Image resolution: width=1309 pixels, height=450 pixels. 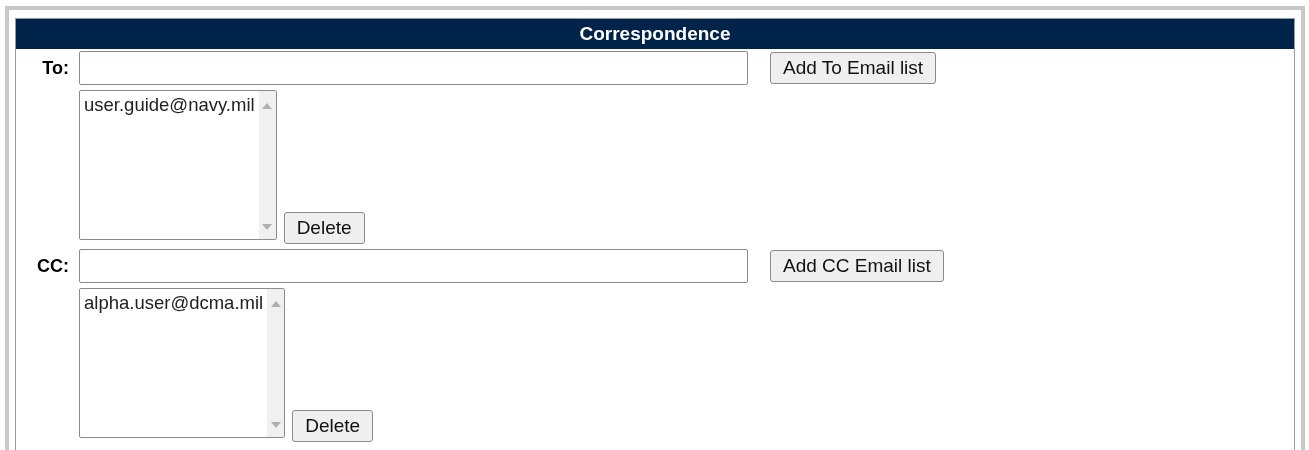 What do you see at coordinates (174, 303) in the screenshot?
I see `email-list-item: alpha.user@dcma.mil` at bounding box center [174, 303].